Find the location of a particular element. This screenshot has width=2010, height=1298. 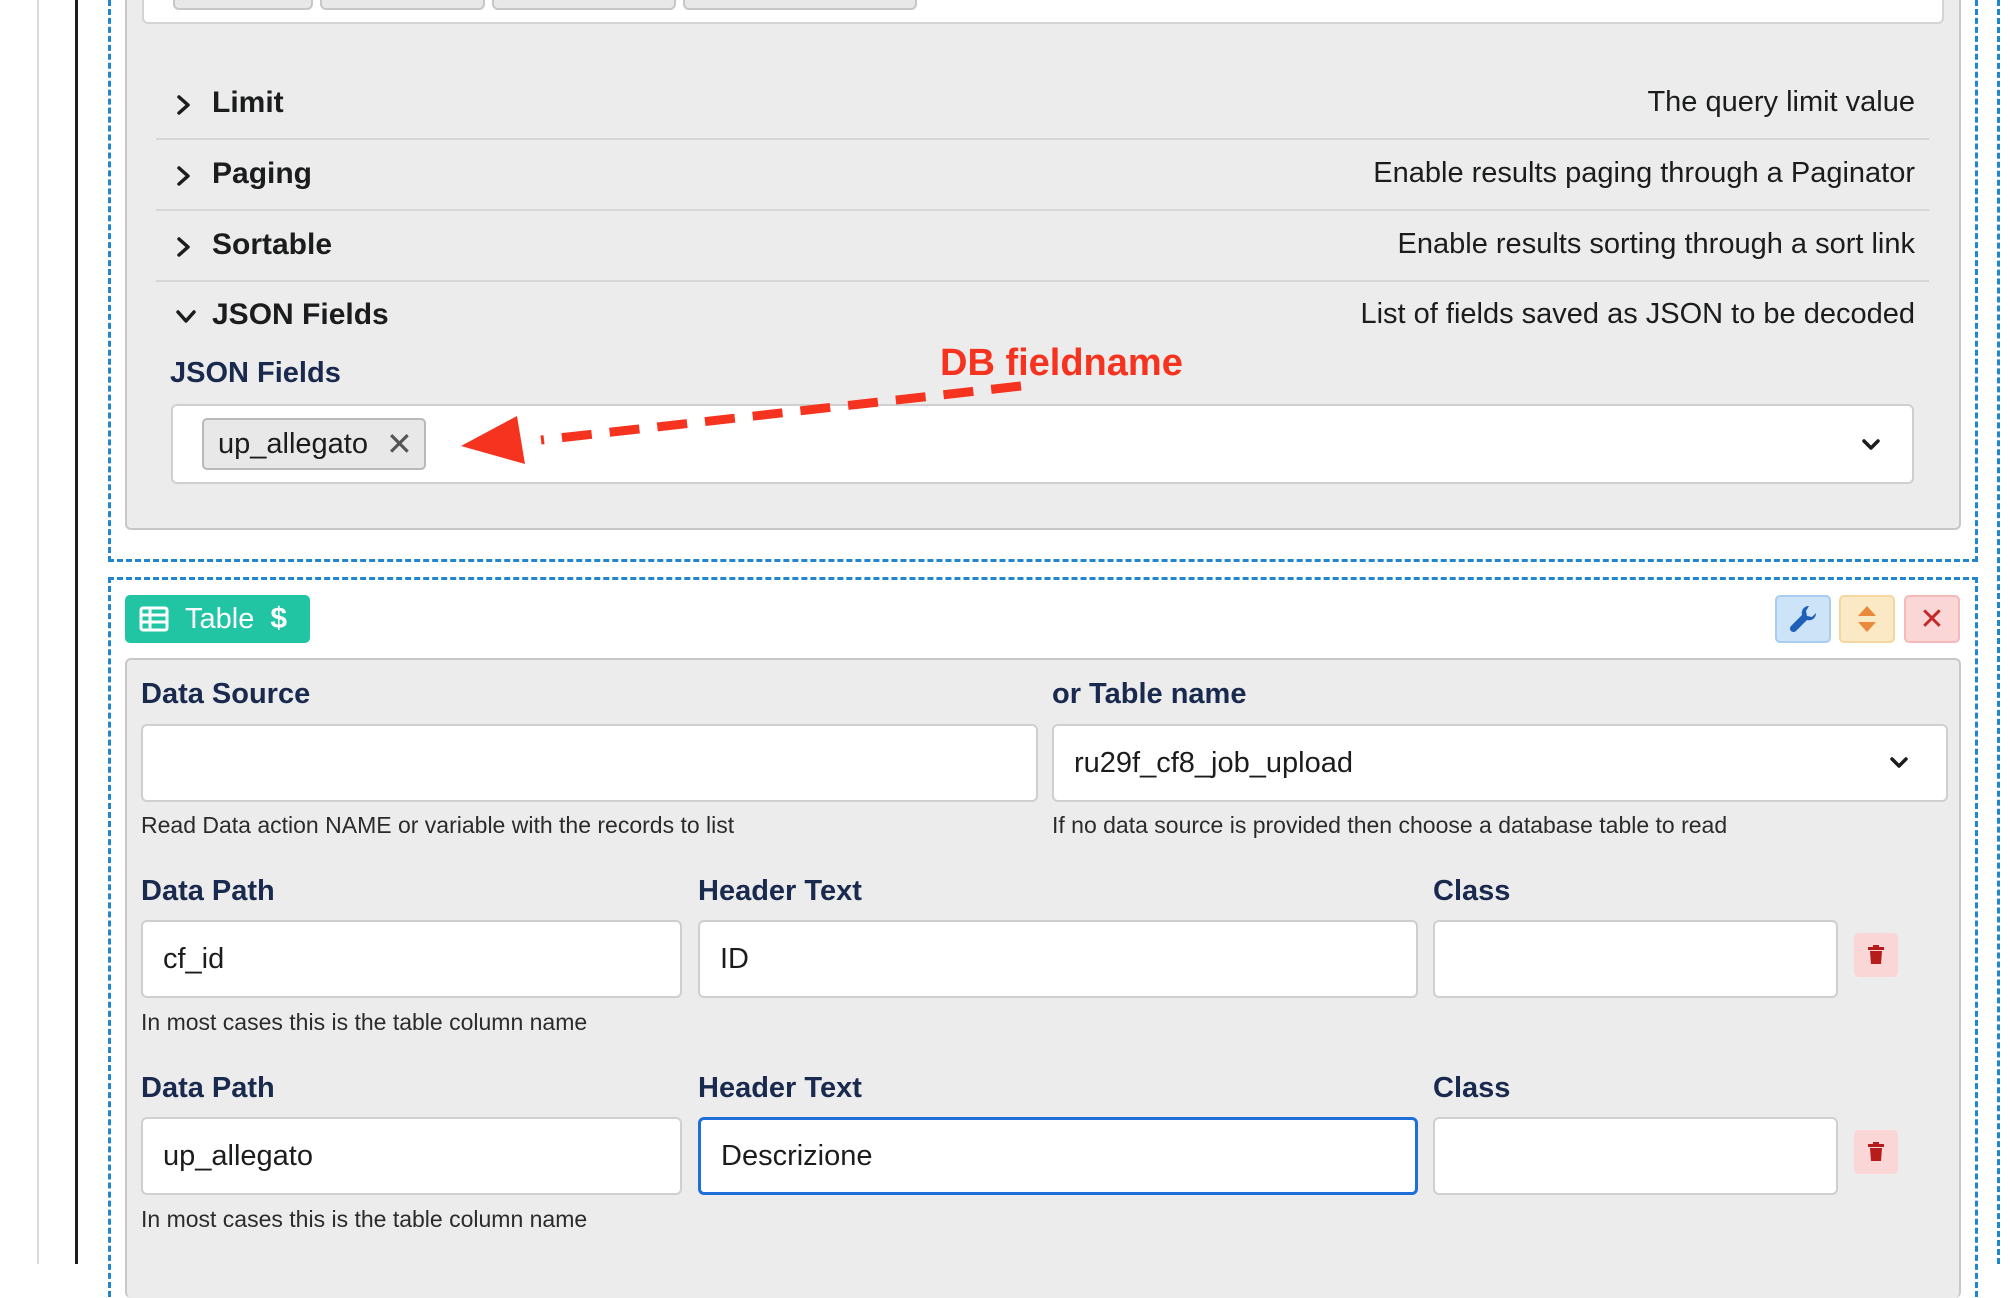

accordion-title: Sortable is located at coordinates (272, 244).